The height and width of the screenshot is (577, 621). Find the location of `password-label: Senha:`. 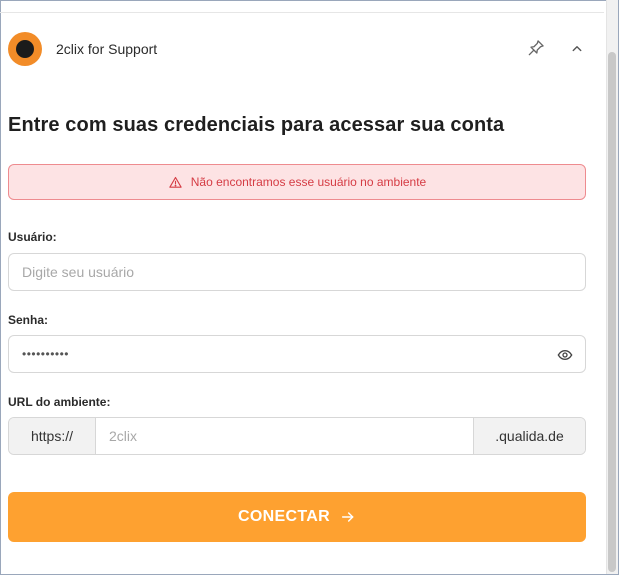

password-label: Senha: is located at coordinates (28, 320).